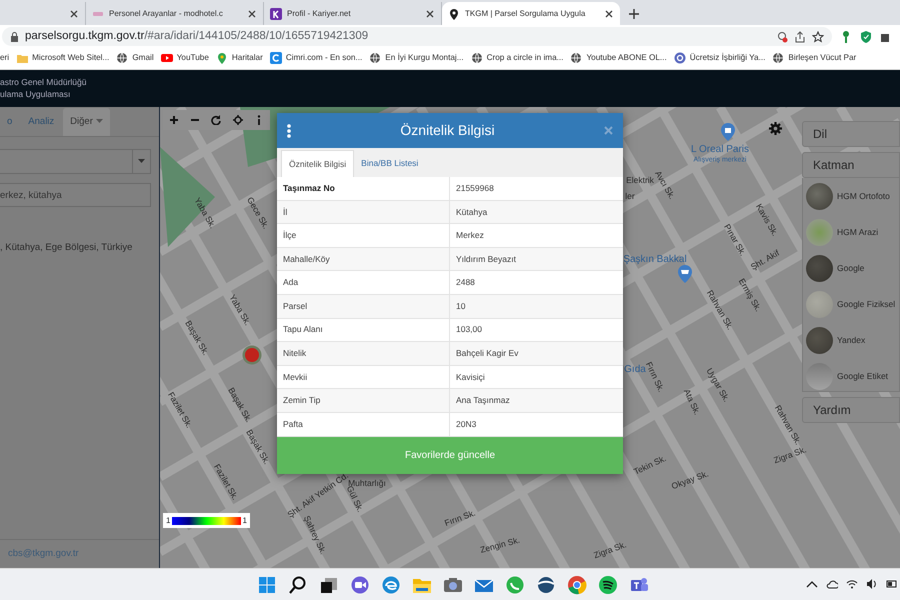  I want to click on speaker-icon, so click(872, 584).